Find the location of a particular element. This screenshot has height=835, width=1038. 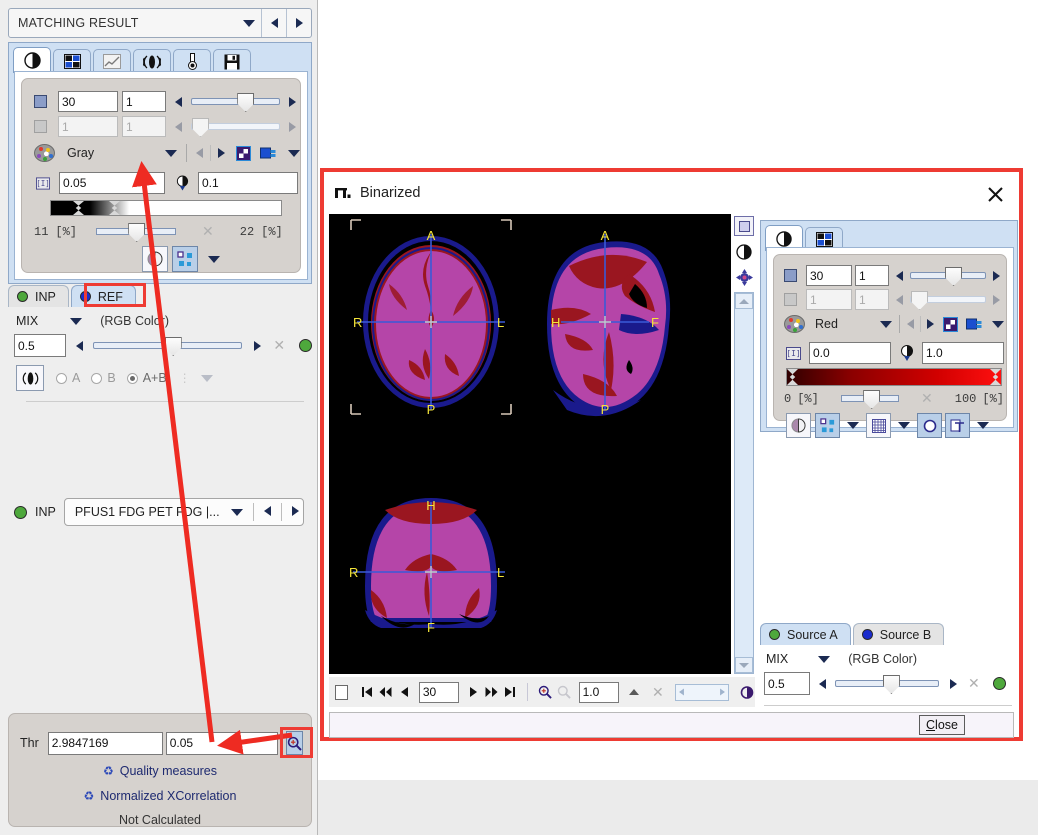

thr-fraction-input is located at coordinates (221, 743).